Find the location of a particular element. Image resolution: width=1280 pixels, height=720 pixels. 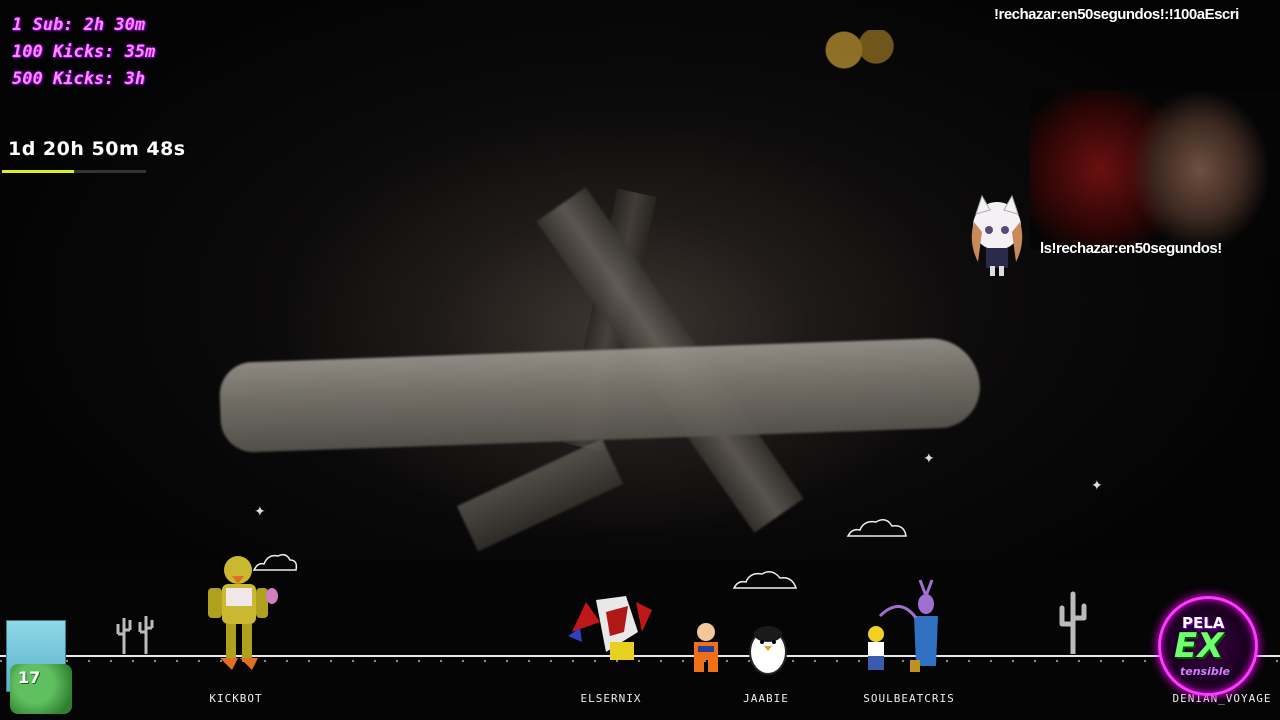

goal-sub: 1 Sub: 2h 30m is located at coordinates (79, 25).